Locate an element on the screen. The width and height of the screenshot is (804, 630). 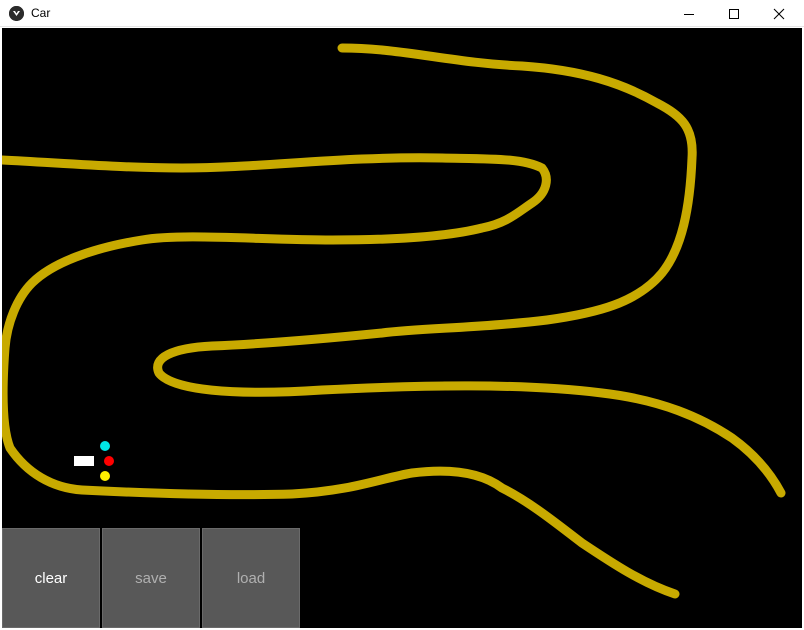
sensor-bottom is located at coordinates (105, 476).